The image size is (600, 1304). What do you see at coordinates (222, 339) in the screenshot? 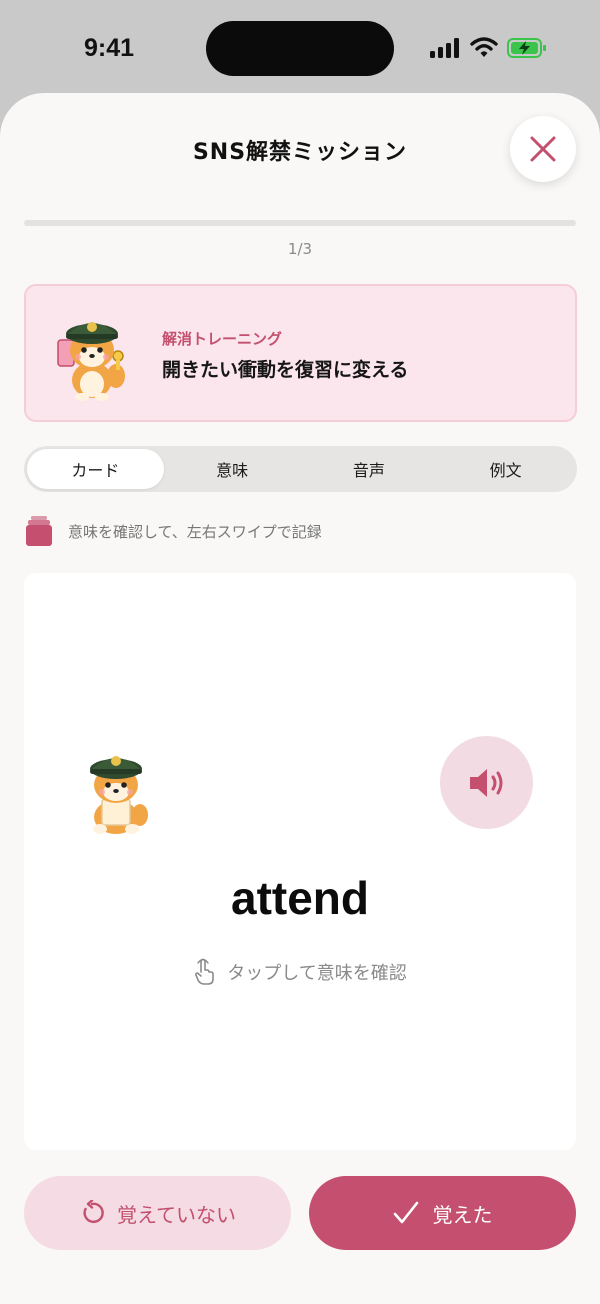
I see `banner-subtitle: 解消トレーニング` at bounding box center [222, 339].